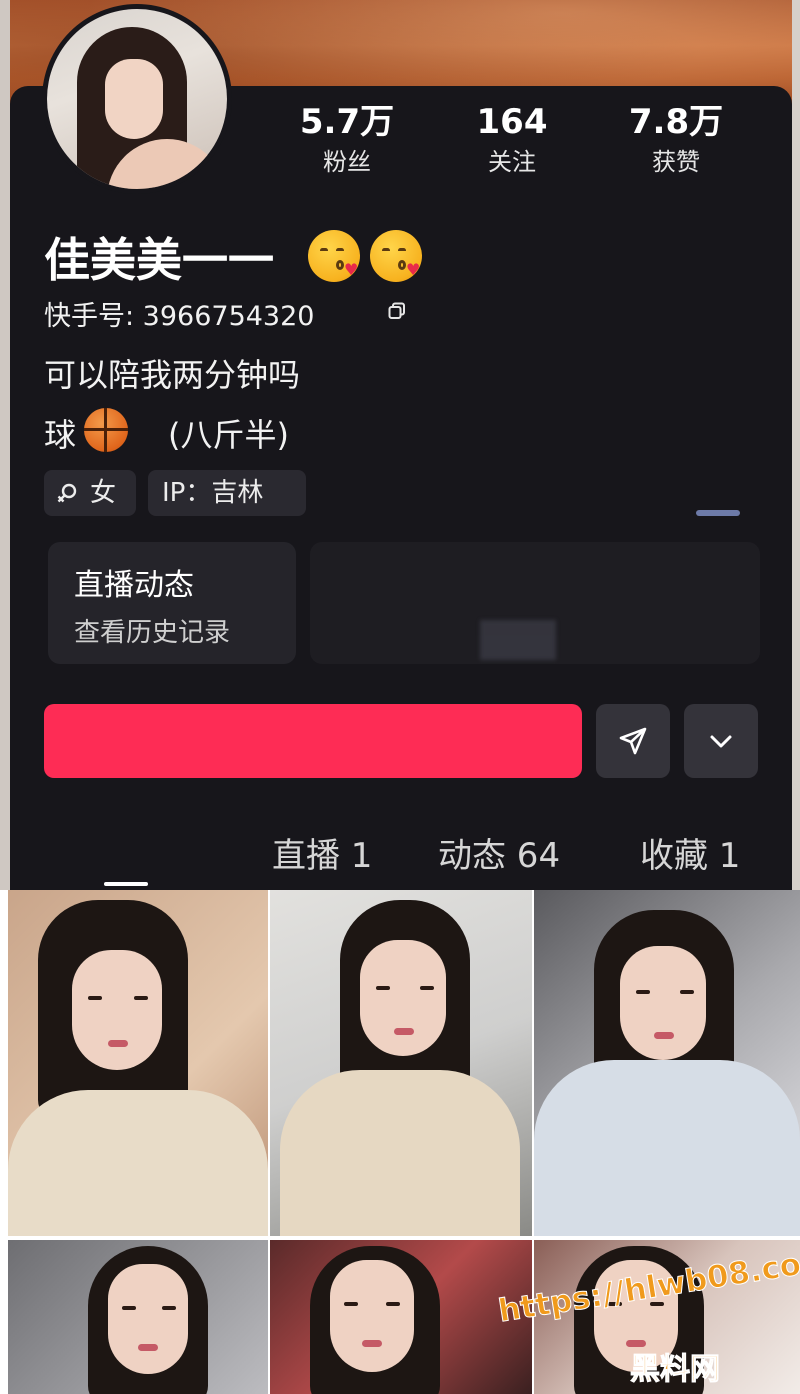 Image resolution: width=800 pixels, height=1394 pixels. I want to click on live-thumbnail-card, so click(535, 603).